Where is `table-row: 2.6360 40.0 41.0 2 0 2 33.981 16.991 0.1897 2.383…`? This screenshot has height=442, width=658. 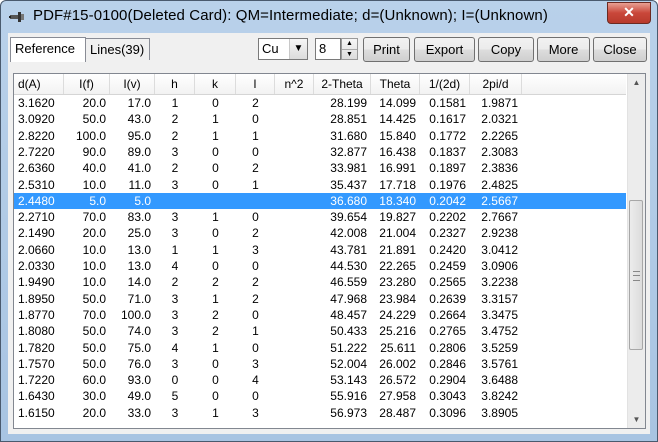 table-row: 2.6360 40.0 41.0 2 0 2 33.981 16.991 0.1897 2.383… is located at coordinates (320, 168).